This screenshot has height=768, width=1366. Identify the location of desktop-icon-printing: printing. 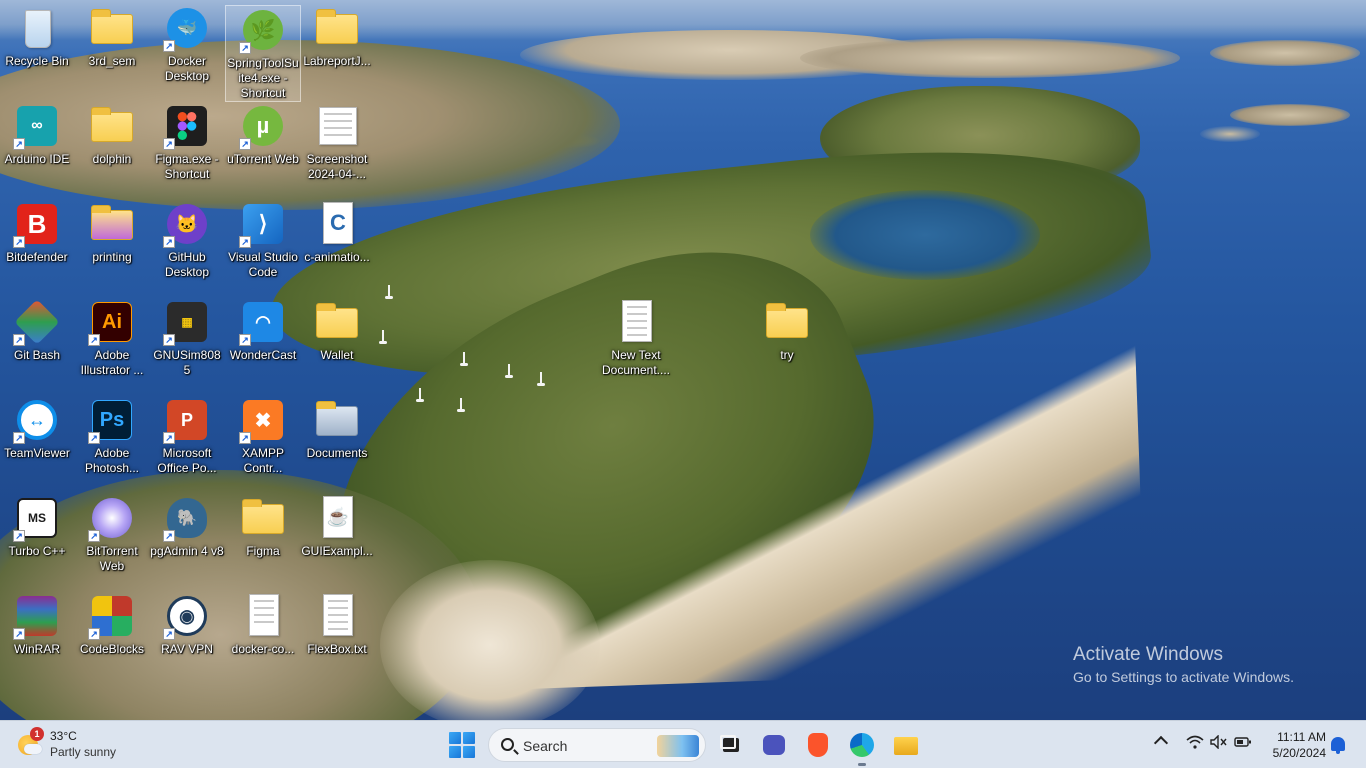
(112, 232).